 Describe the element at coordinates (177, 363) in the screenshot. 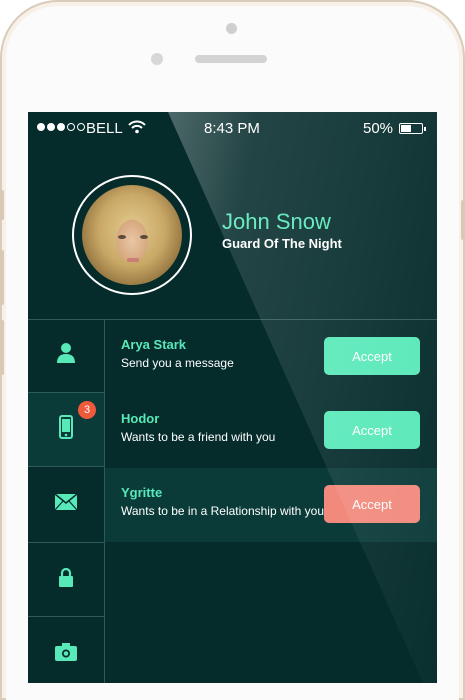

I see `request-message: Send you a message` at that location.